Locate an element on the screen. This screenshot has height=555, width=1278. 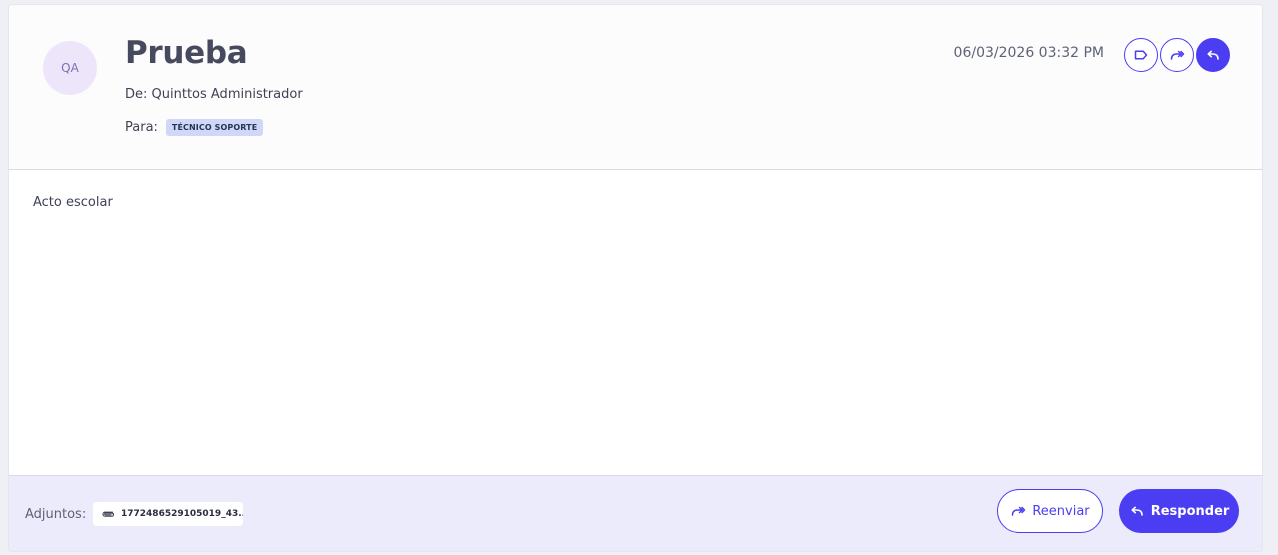
recipients-line: Para: TÉCNICO SOPORTE is located at coordinates (194, 127).